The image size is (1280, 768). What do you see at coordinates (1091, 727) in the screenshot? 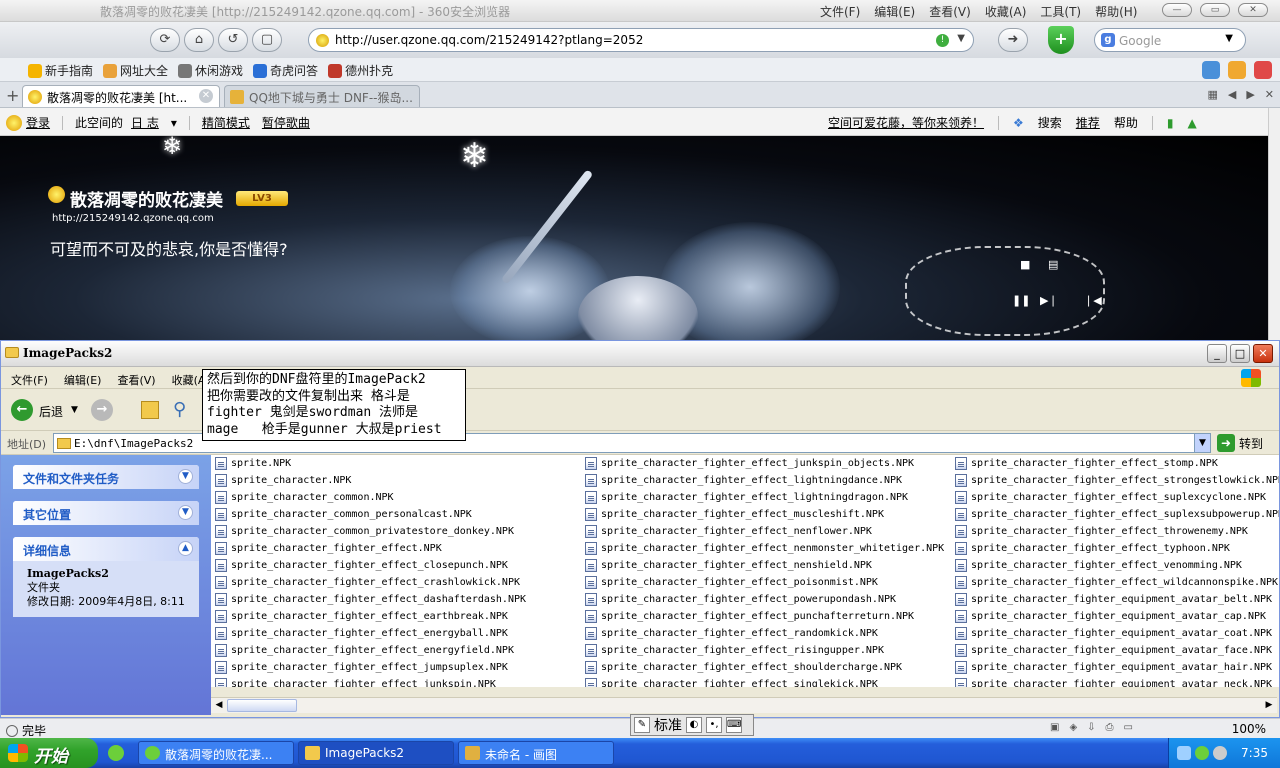
I see `status-download-icon: ⇩` at bounding box center [1091, 727].